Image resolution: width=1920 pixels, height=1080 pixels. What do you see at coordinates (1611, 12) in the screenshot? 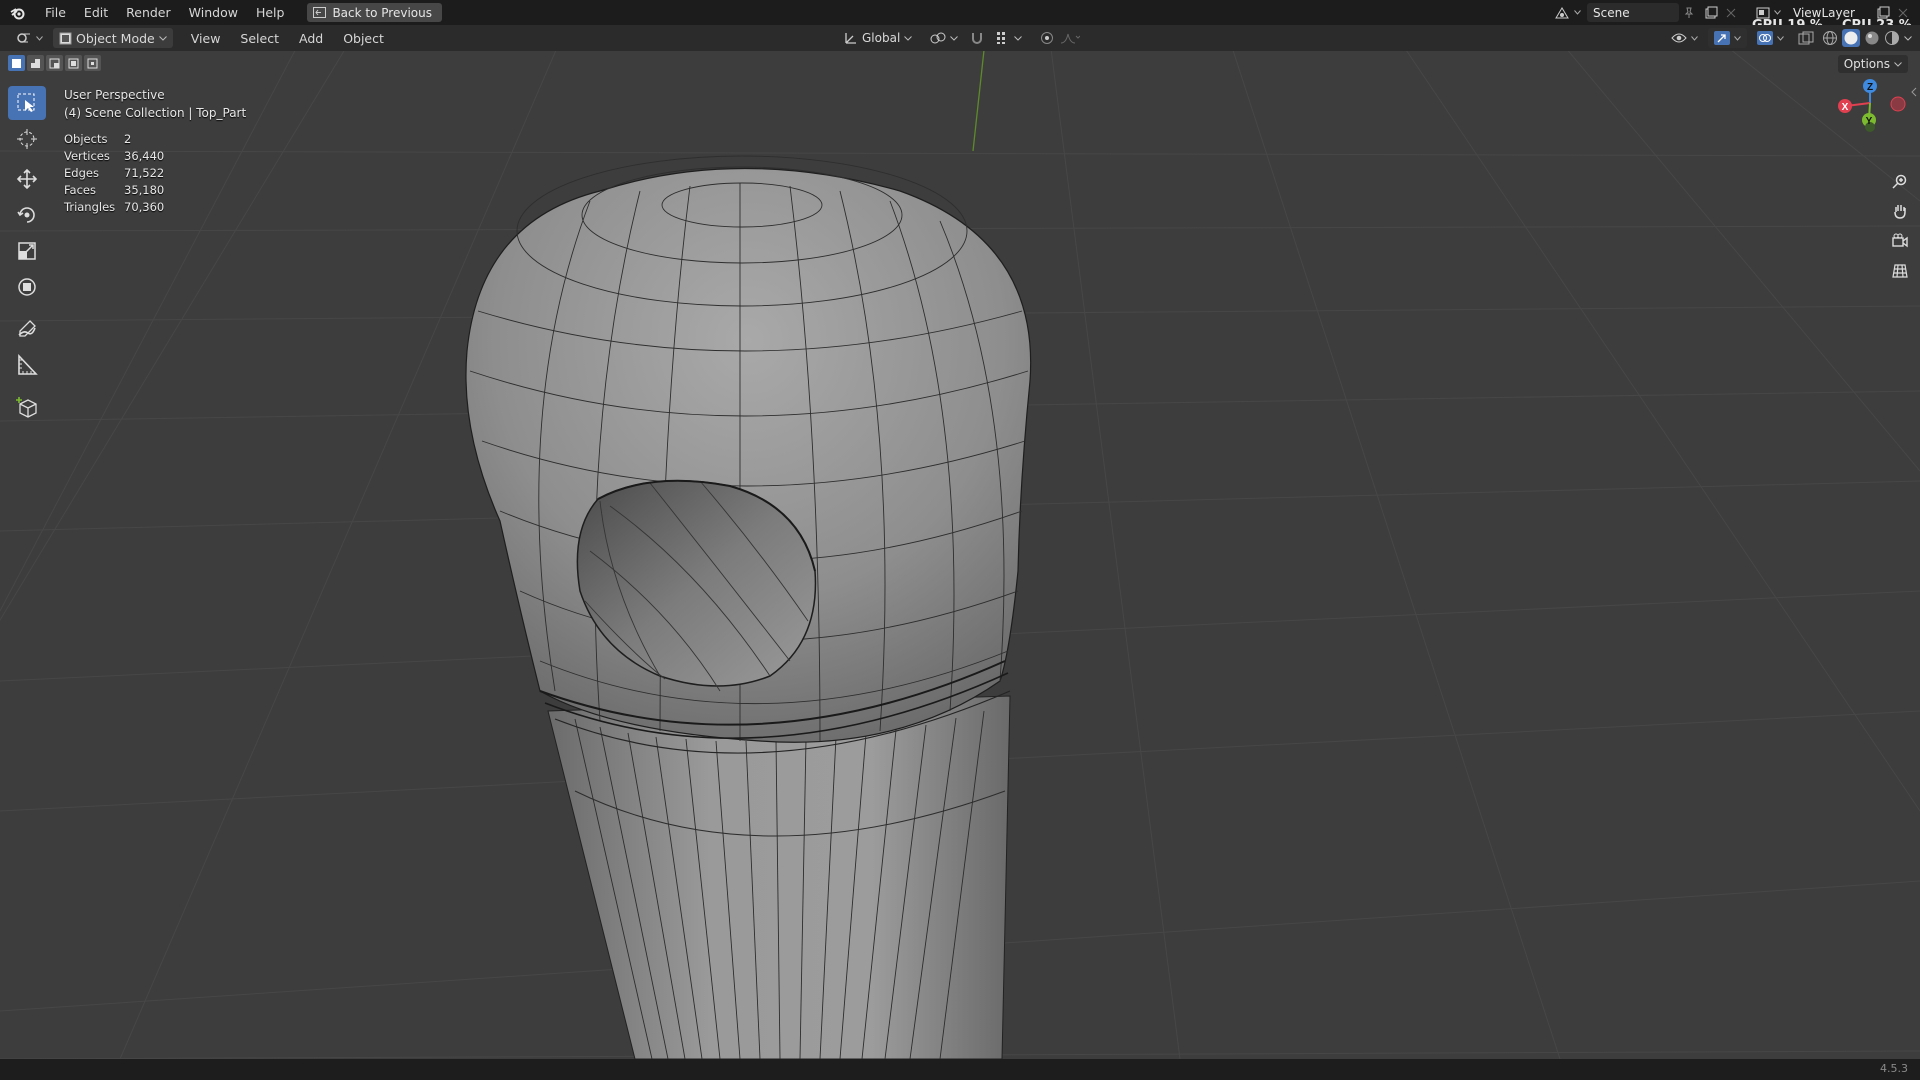
I see `scene-name: Scene` at bounding box center [1611, 12].